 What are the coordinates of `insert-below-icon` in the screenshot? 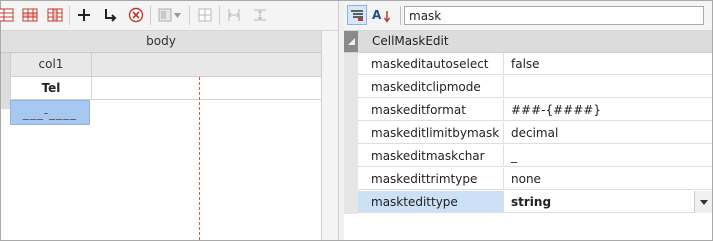 It's located at (110, 15).